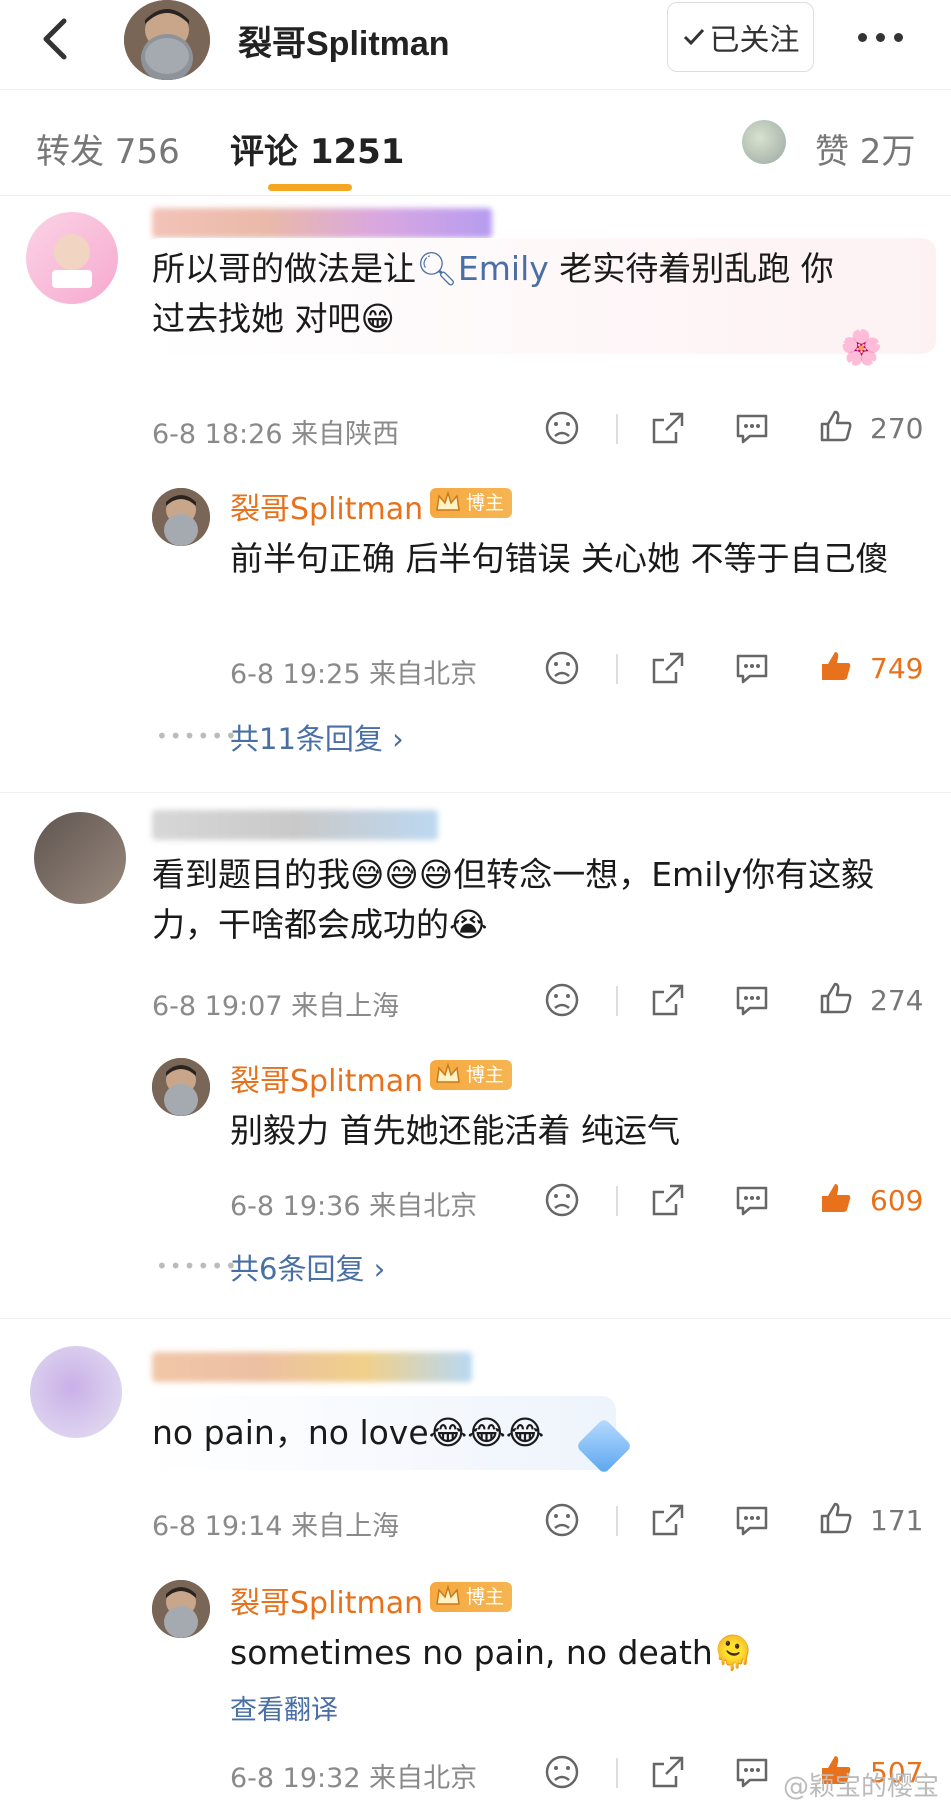 The image size is (951, 1815). What do you see at coordinates (276, 1006) in the screenshot?
I see `comment-meta: 6-8 19:07 来自上海` at bounding box center [276, 1006].